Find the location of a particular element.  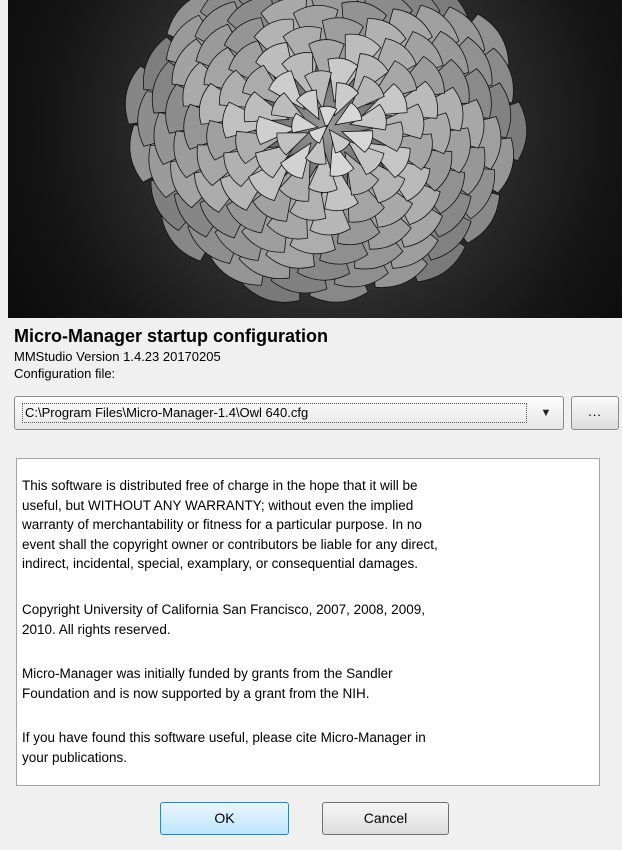

dialog-title: Micro-Manager startup configuration is located at coordinates (171, 336).